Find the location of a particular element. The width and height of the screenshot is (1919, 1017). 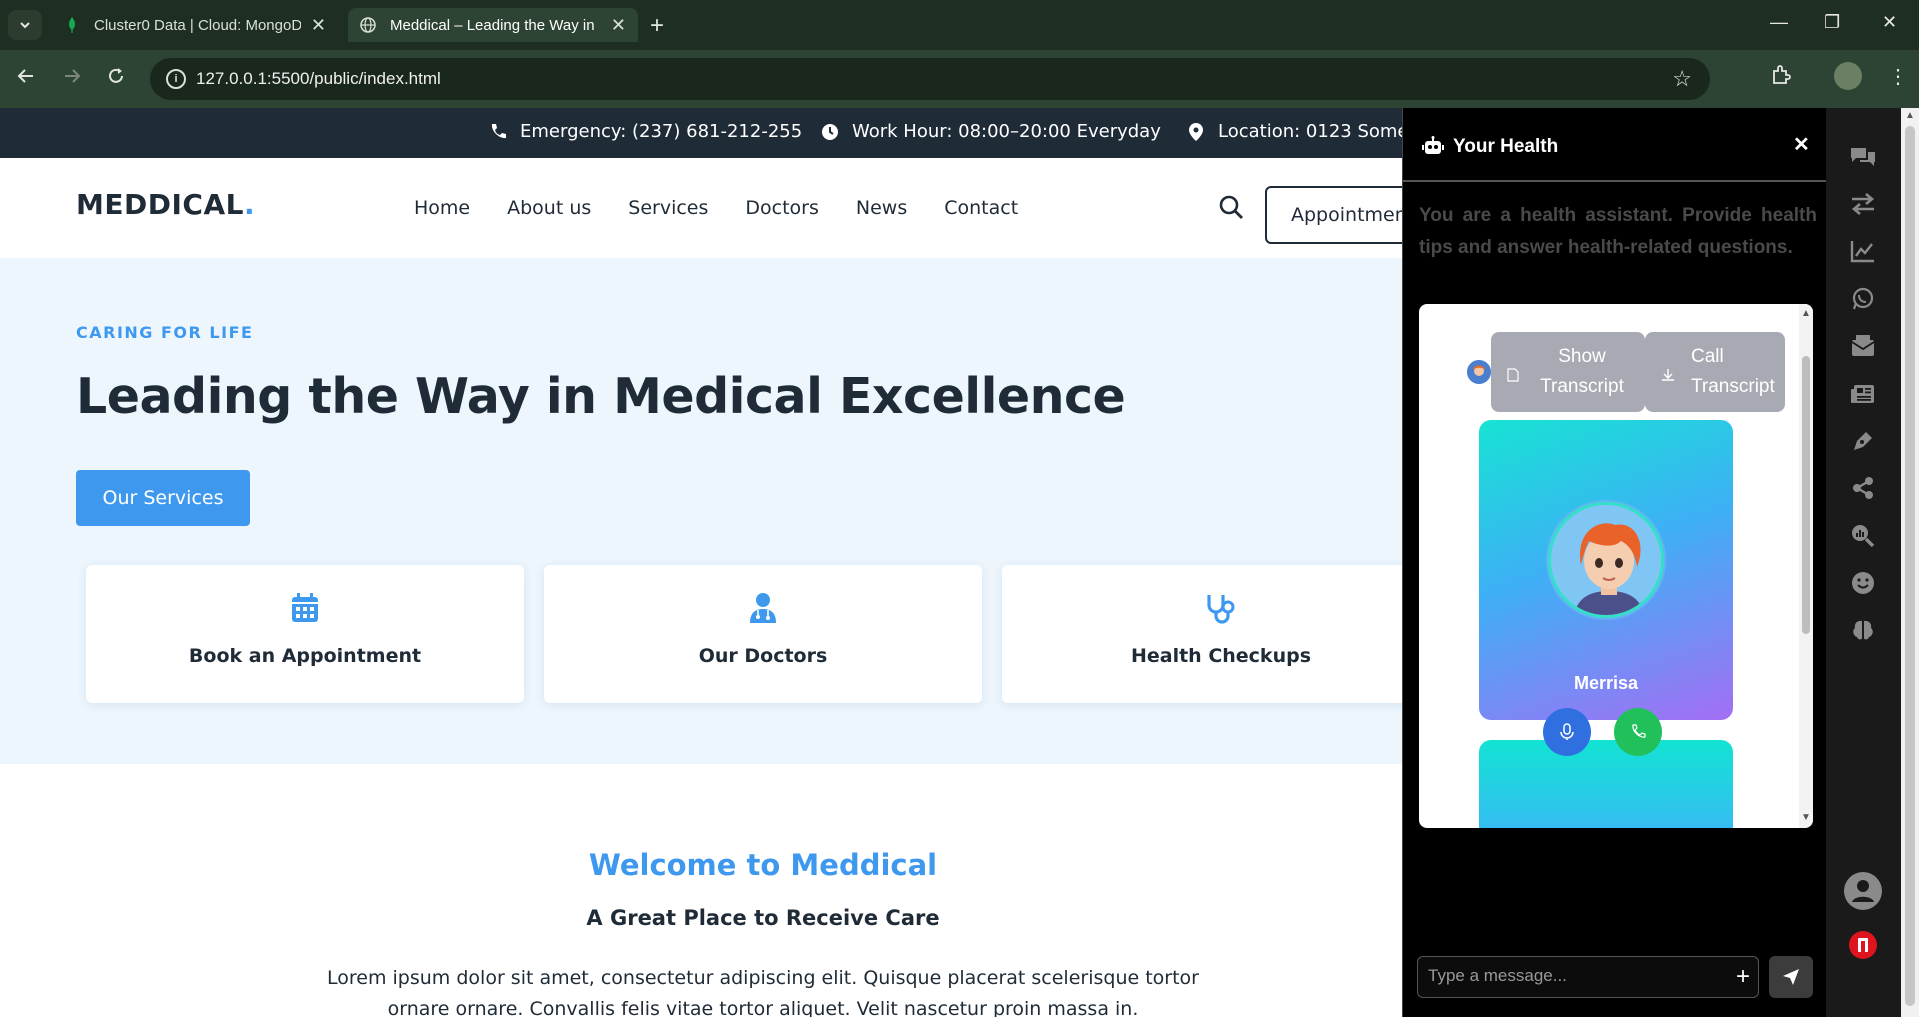

extensions-icon is located at coordinates (1781, 78).